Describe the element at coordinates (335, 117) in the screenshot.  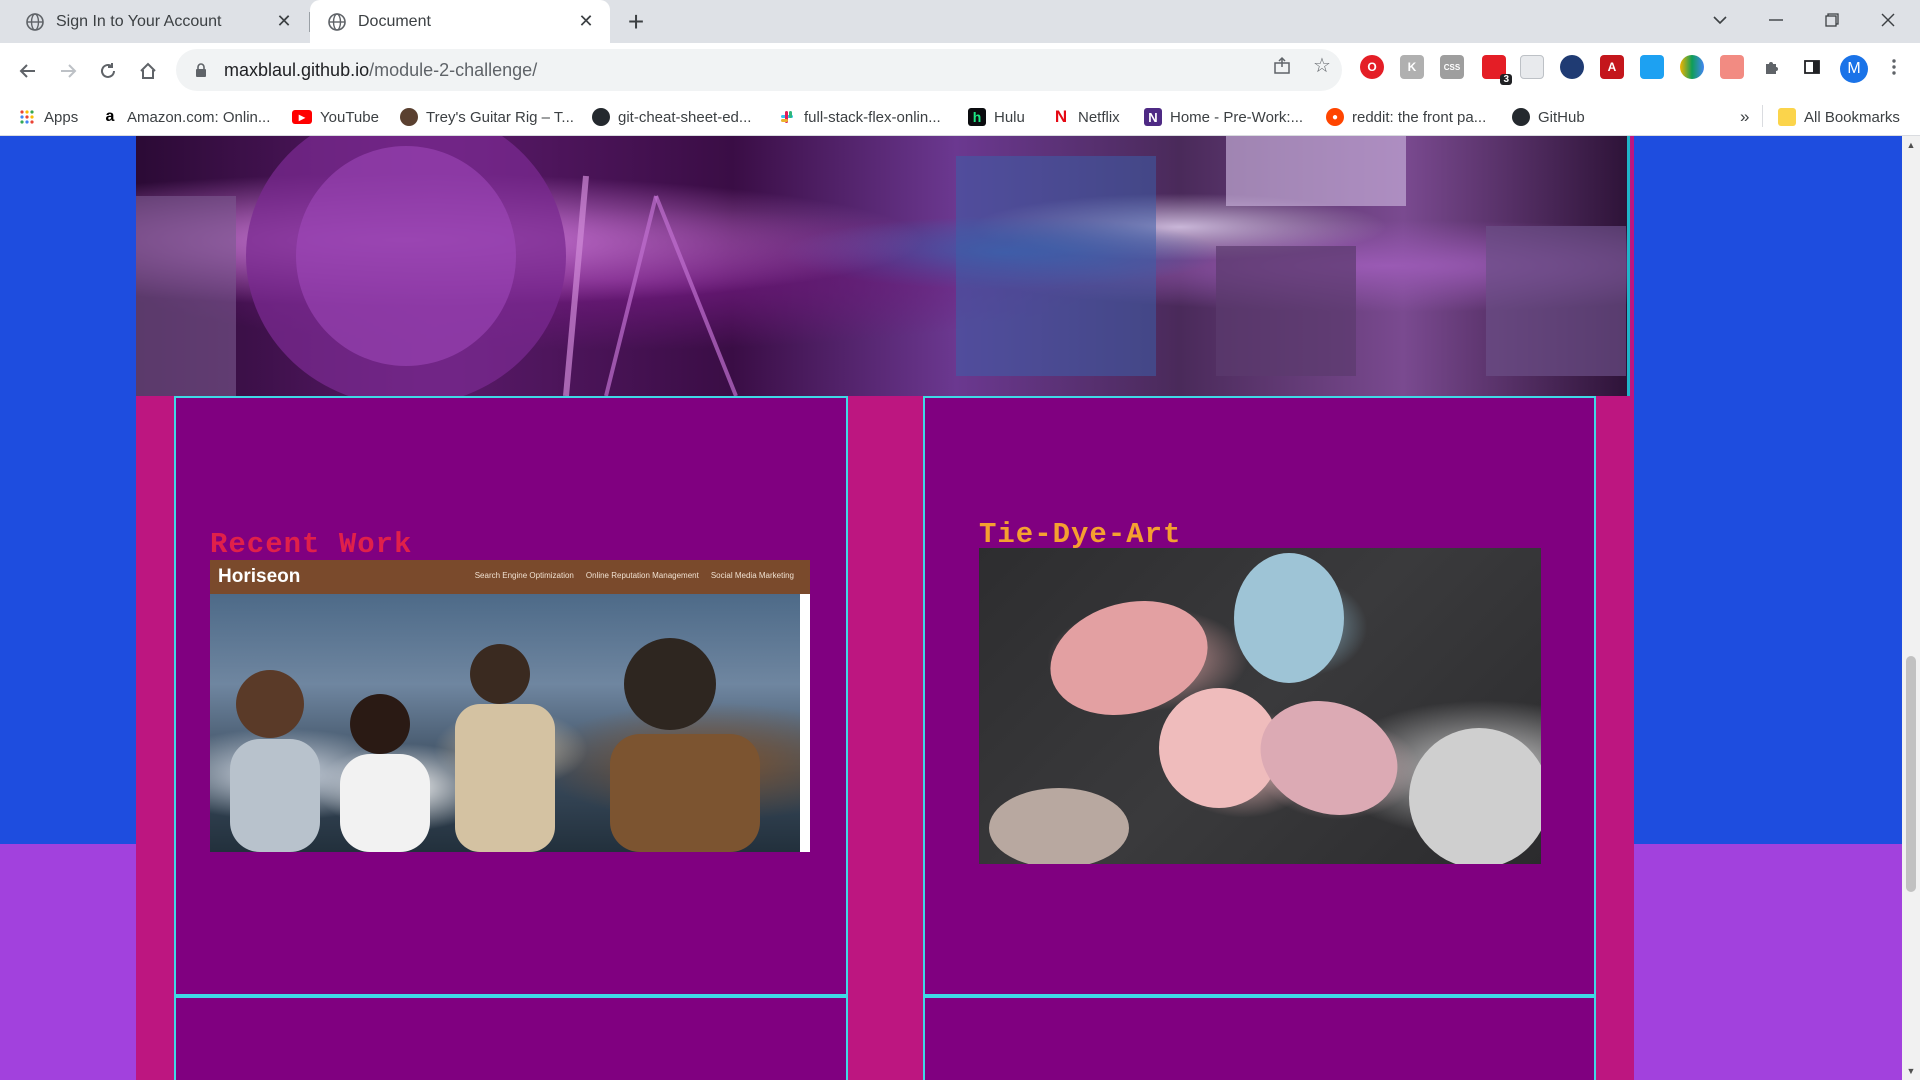
I see `bookmark-youtube: ▶ YouTube` at that location.